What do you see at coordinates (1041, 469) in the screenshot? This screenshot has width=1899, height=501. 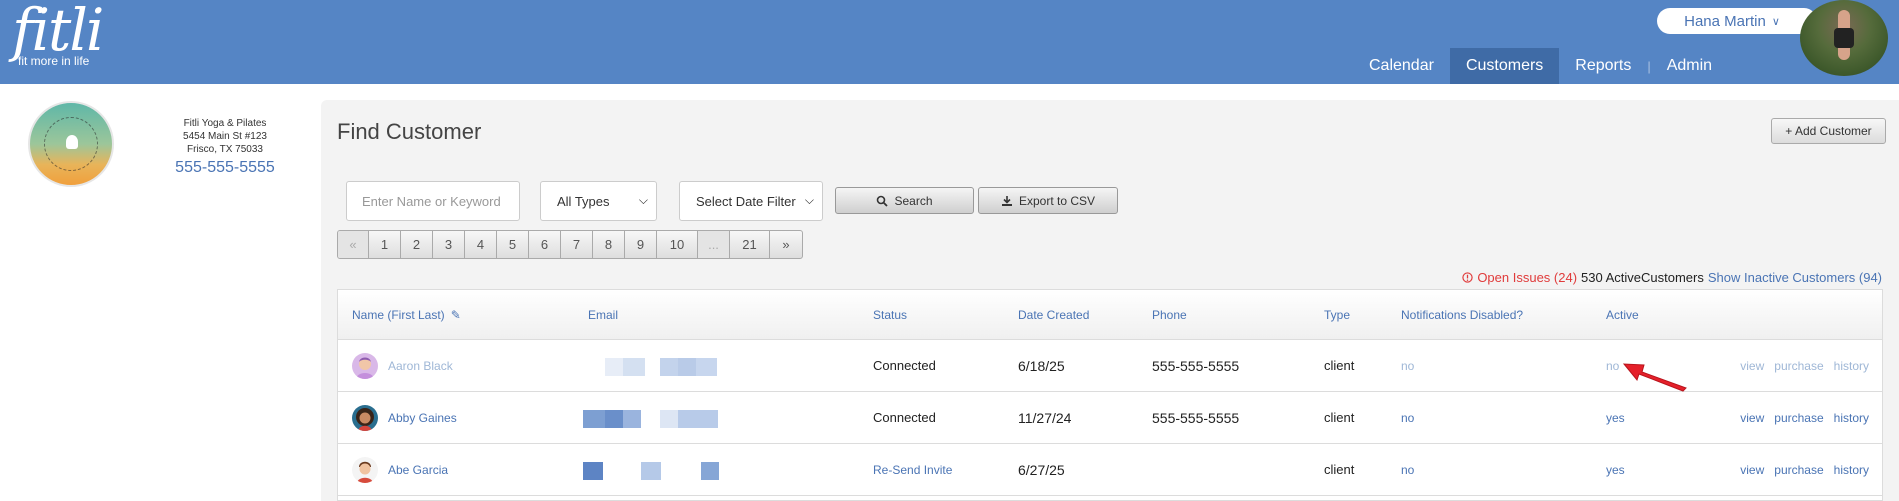 I see `date-created: 6/27/25` at bounding box center [1041, 469].